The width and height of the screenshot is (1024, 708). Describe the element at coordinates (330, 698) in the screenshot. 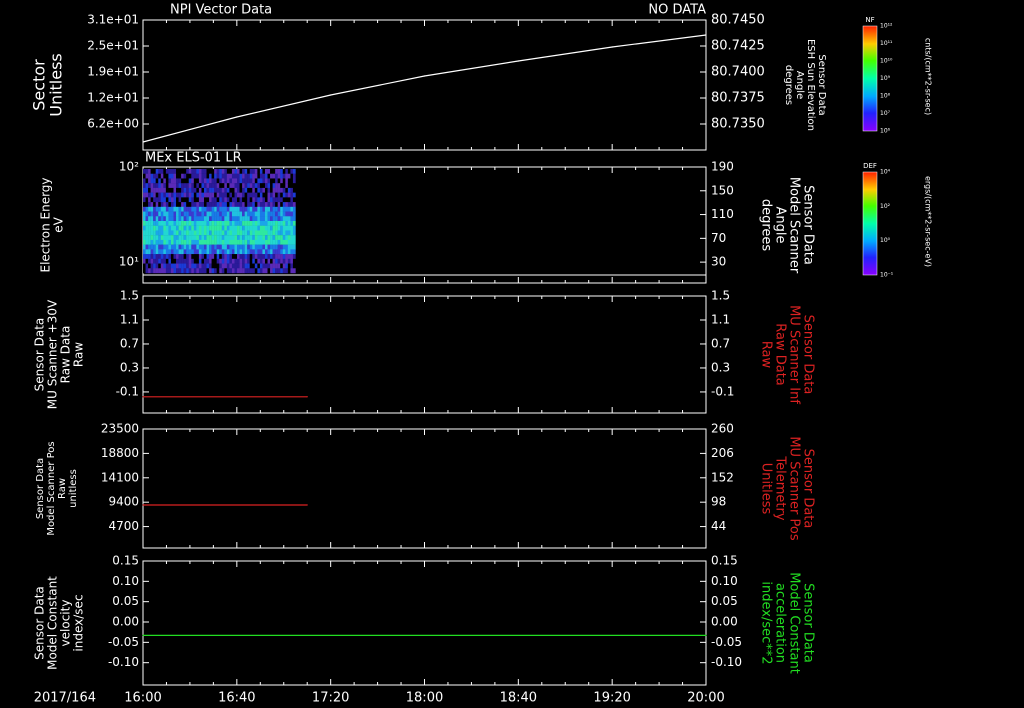

I see `x-tick-label: 17:20` at that location.